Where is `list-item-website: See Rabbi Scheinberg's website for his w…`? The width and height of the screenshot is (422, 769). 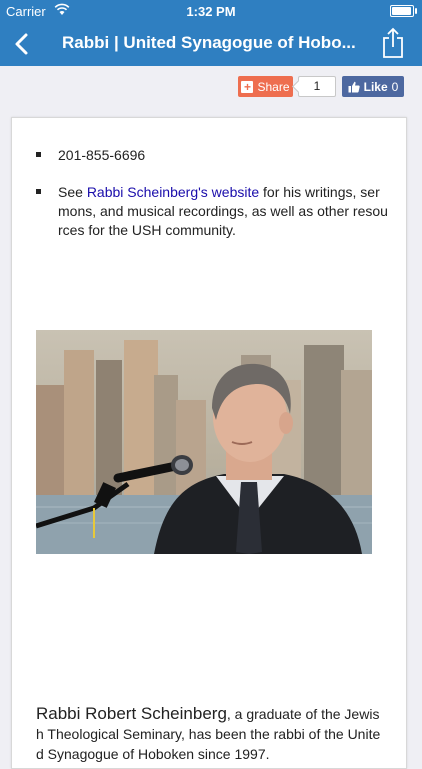
list-item-website: See Rabbi Scheinberg's website for his w… is located at coordinates (212, 211).